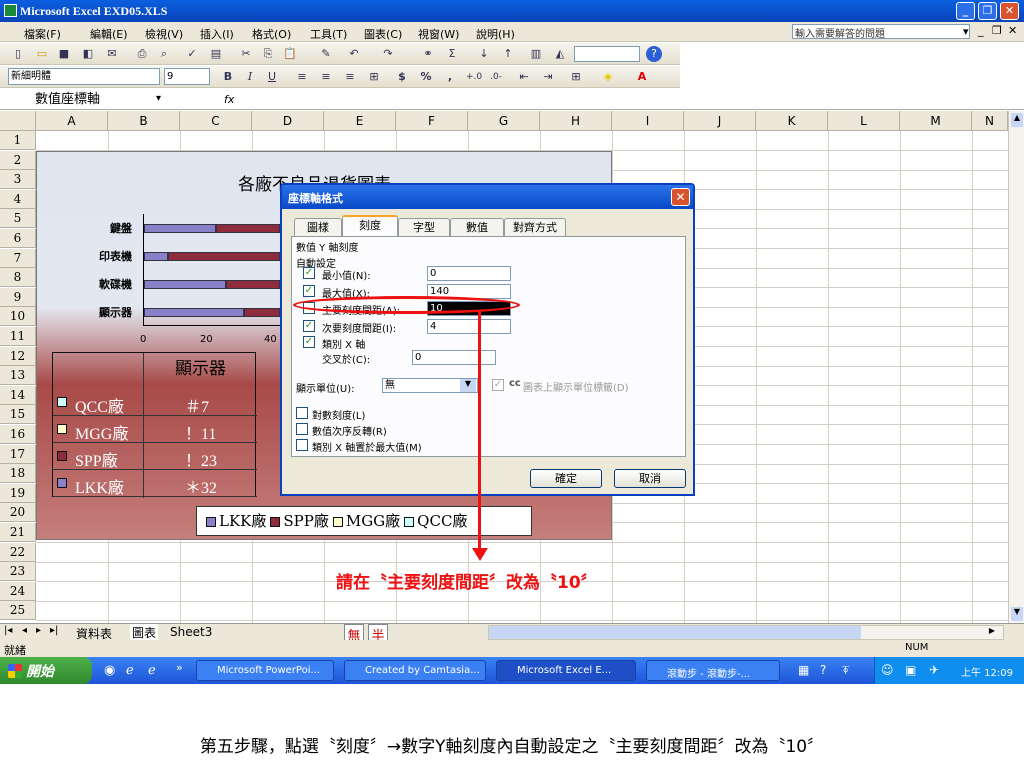 The width and height of the screenshot is (1024, 768). What do you see at coordinates (680, 197) in the screenshot?
I see `dialog-close-button: ✕` at bounding box center [680, 197].